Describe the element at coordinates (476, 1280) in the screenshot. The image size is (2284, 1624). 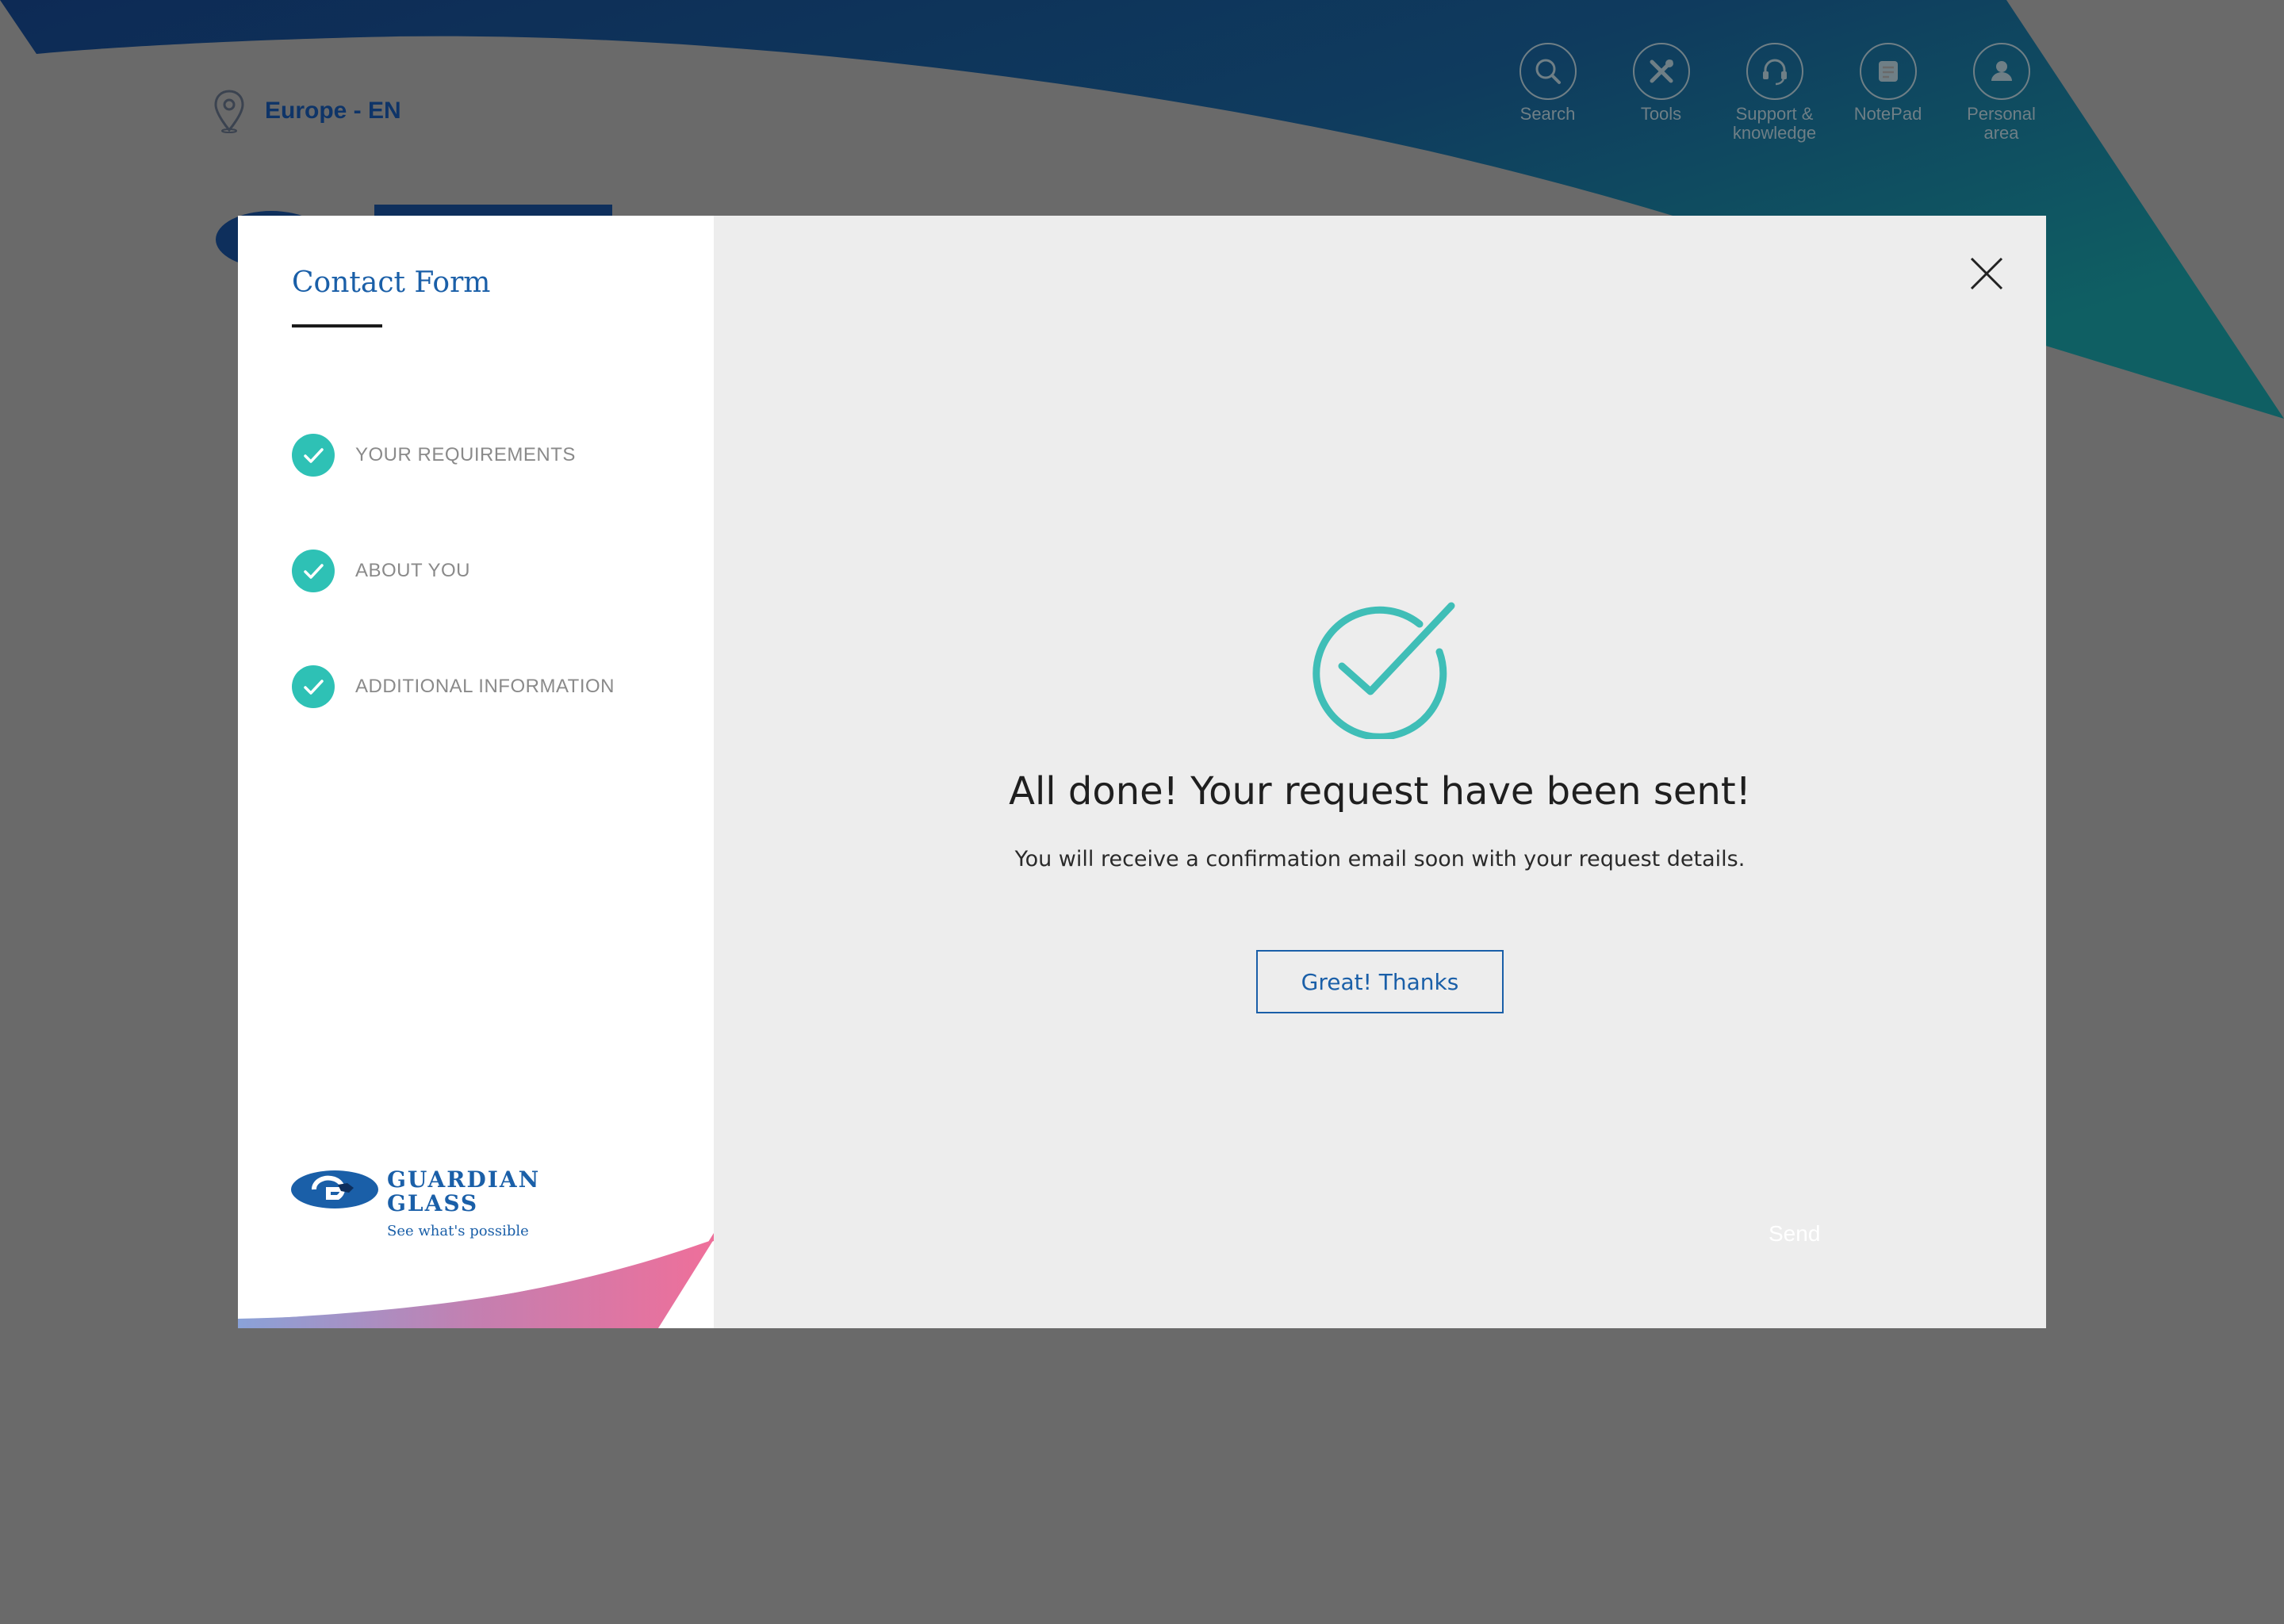
I see `decorative-swoosh` at that location.